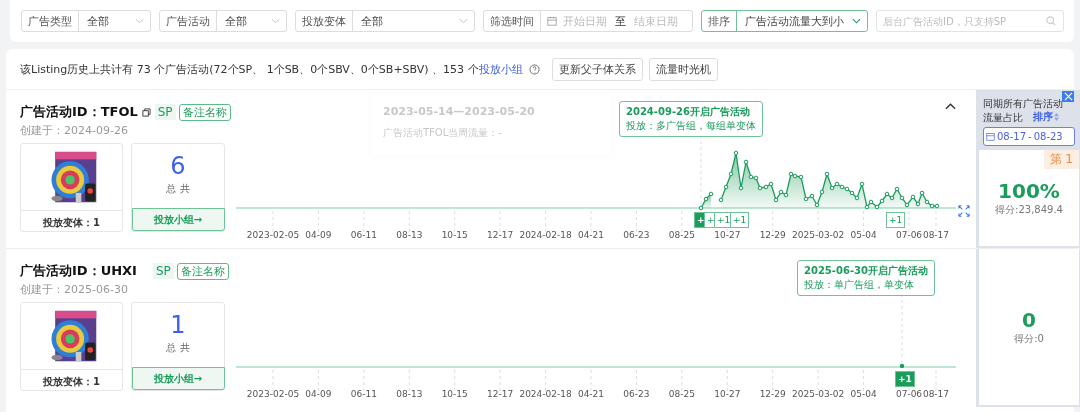 The height and width of the screenshot is (412, 1080). I want to click on group-count: 1, so click(178, 325).